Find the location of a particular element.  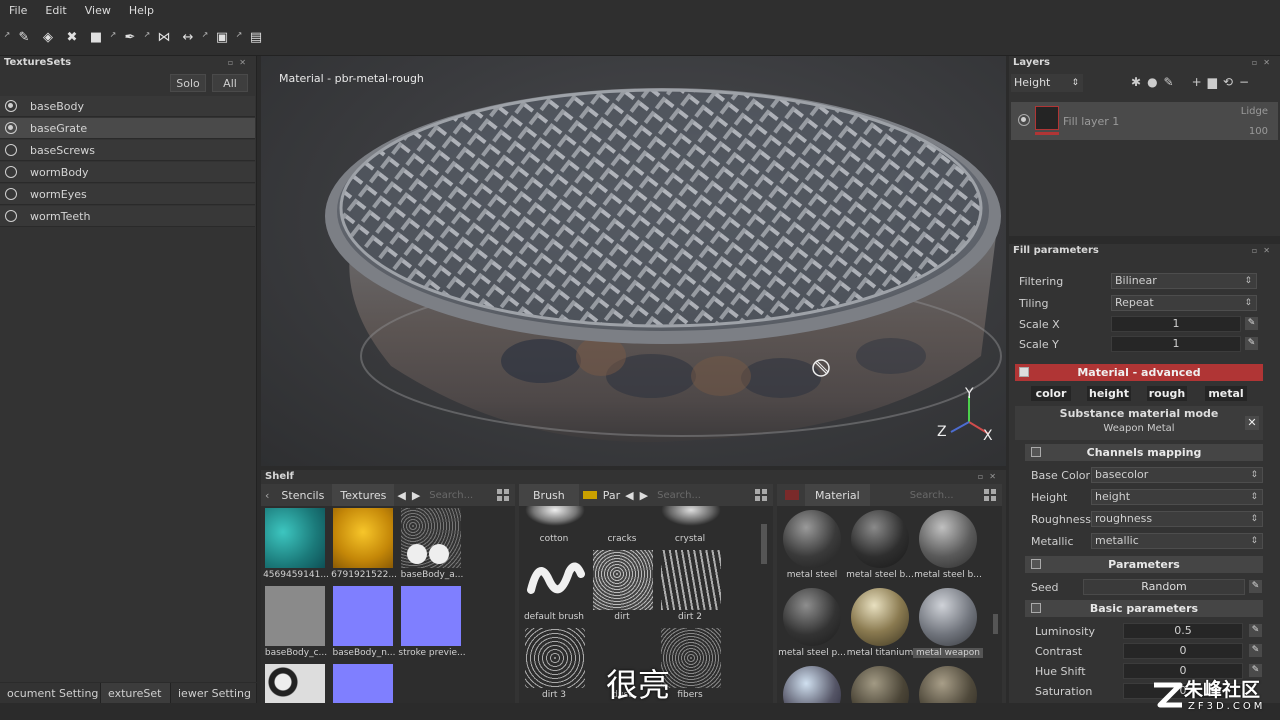

channels-mapping-header: Channels mapping is located at coordinates (1144, 452).